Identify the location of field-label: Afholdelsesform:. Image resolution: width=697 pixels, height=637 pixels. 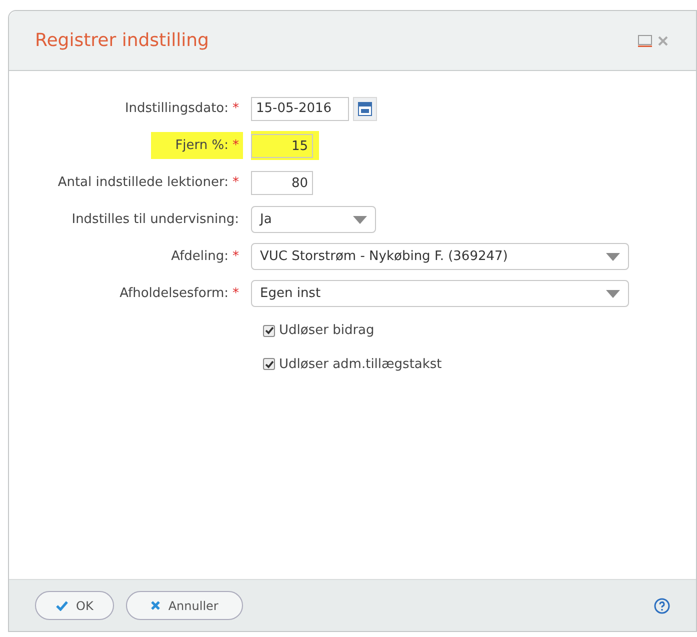
(174, 293).